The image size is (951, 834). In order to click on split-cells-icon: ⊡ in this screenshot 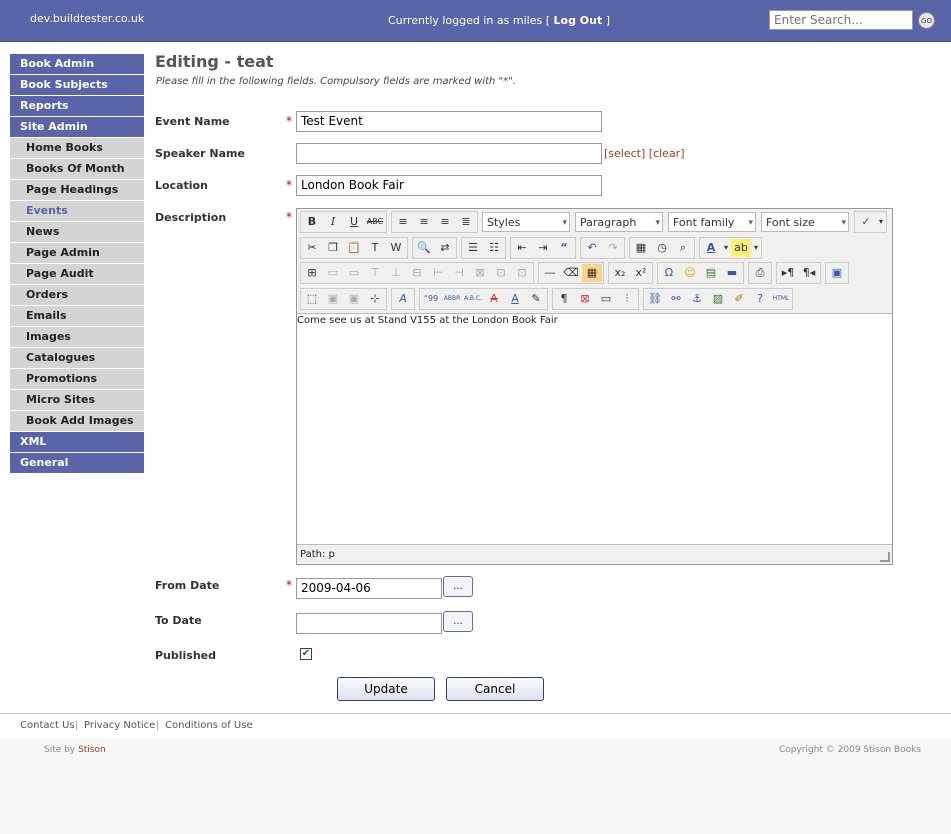, I will do `click(501, 273)`.